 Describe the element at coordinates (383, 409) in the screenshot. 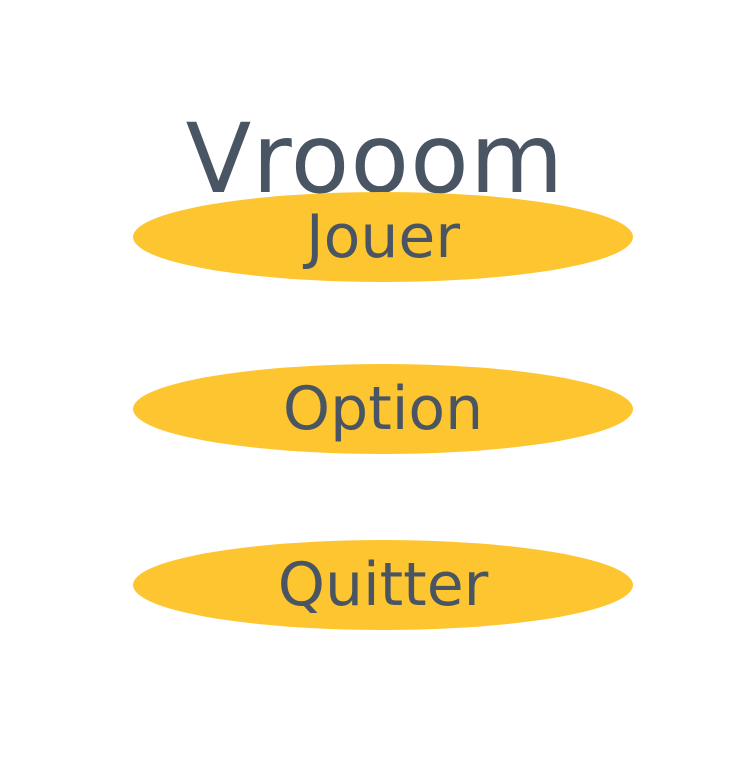

I see `option-button: Option` at that location.